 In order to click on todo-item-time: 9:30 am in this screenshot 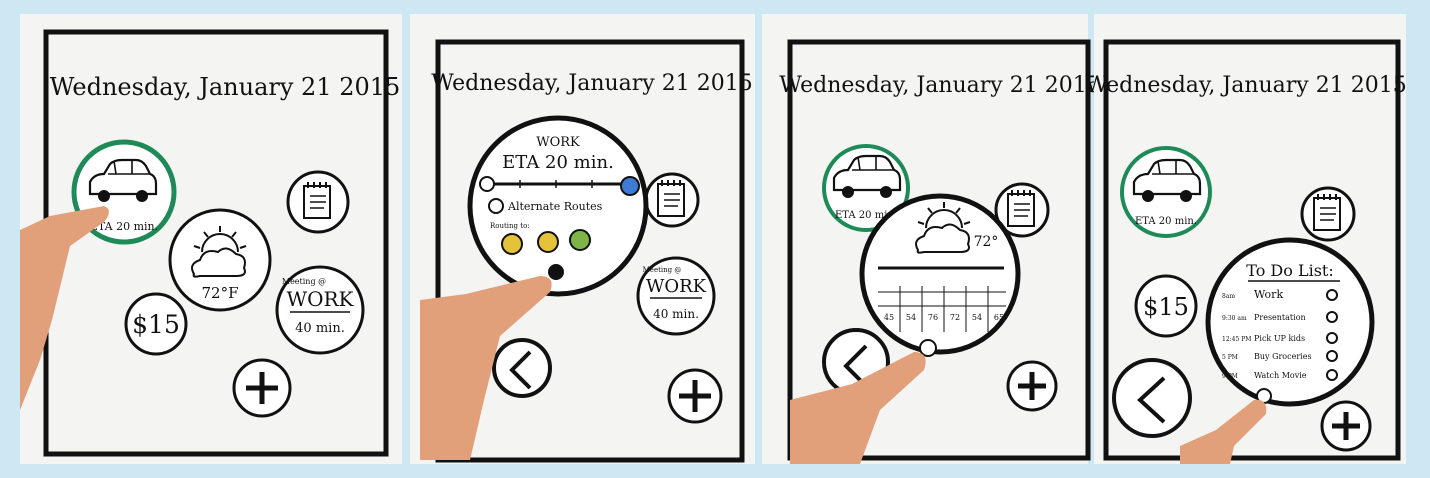, I will do `click(1234, 318)`.